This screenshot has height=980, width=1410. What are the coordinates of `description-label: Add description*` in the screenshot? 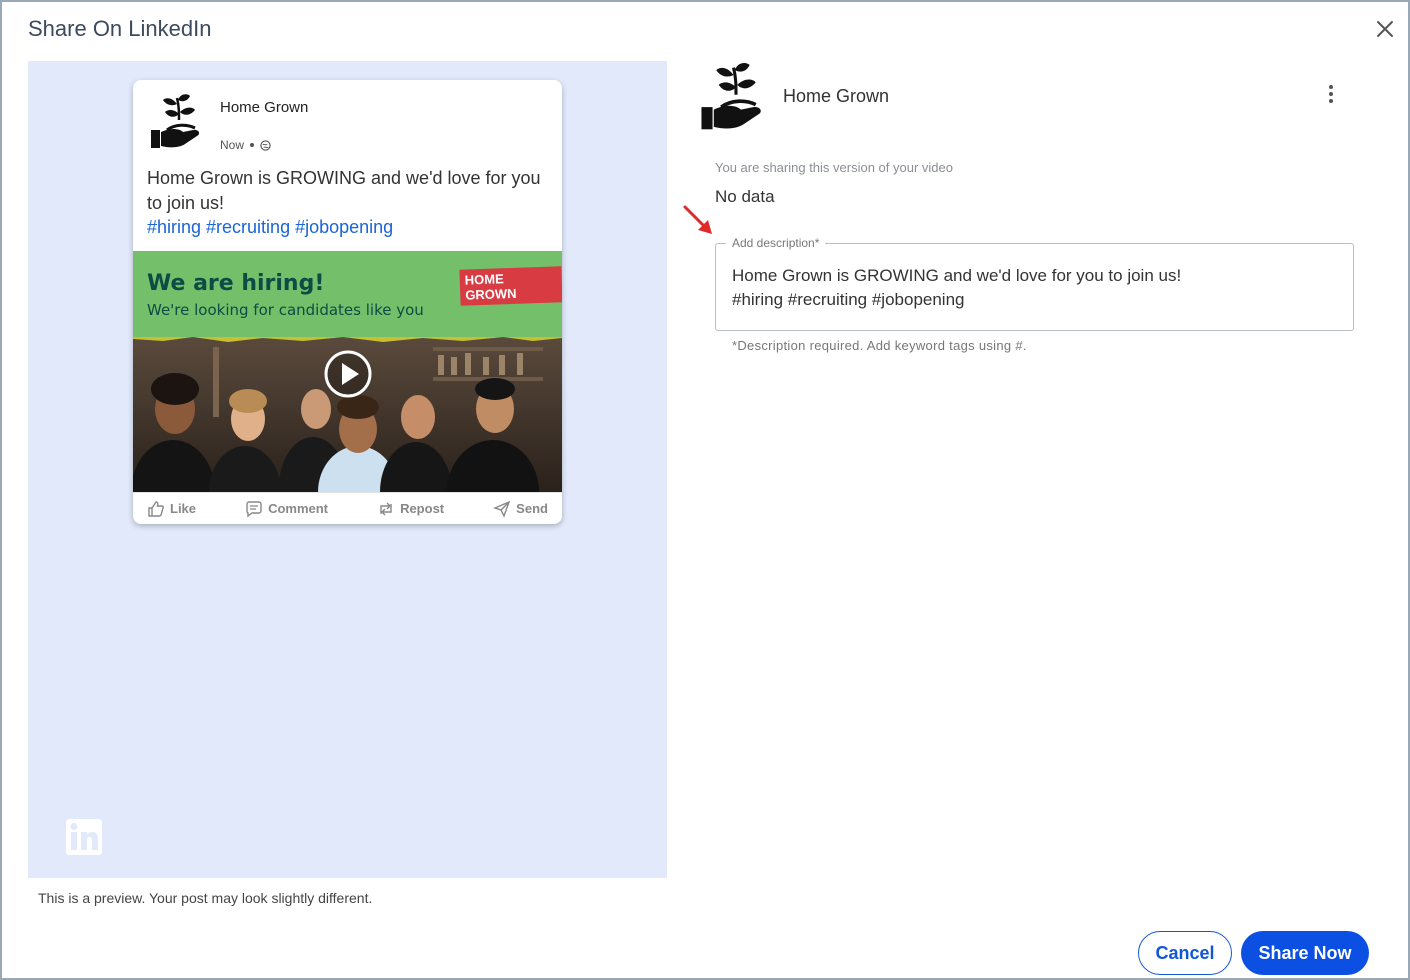 It's located at (776, 243).